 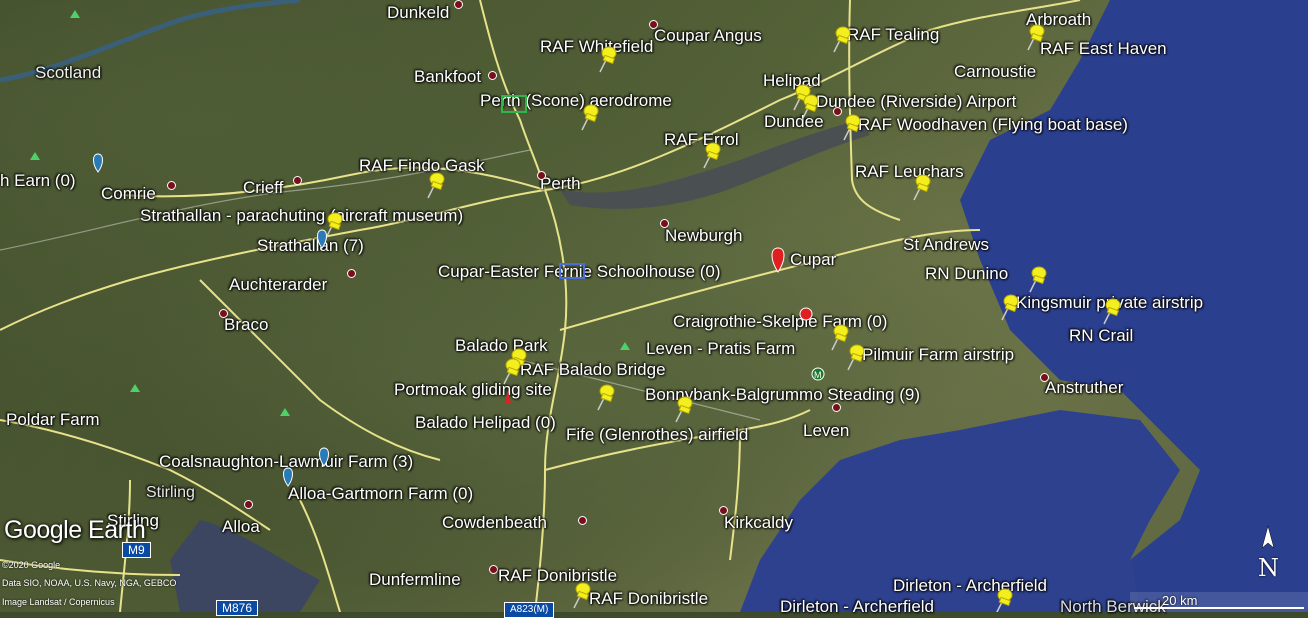 What do you see at coordinates (792, 80) in the screenshot?
I see `place-label-helipad: Helipad` at bounding box center [792, 80].